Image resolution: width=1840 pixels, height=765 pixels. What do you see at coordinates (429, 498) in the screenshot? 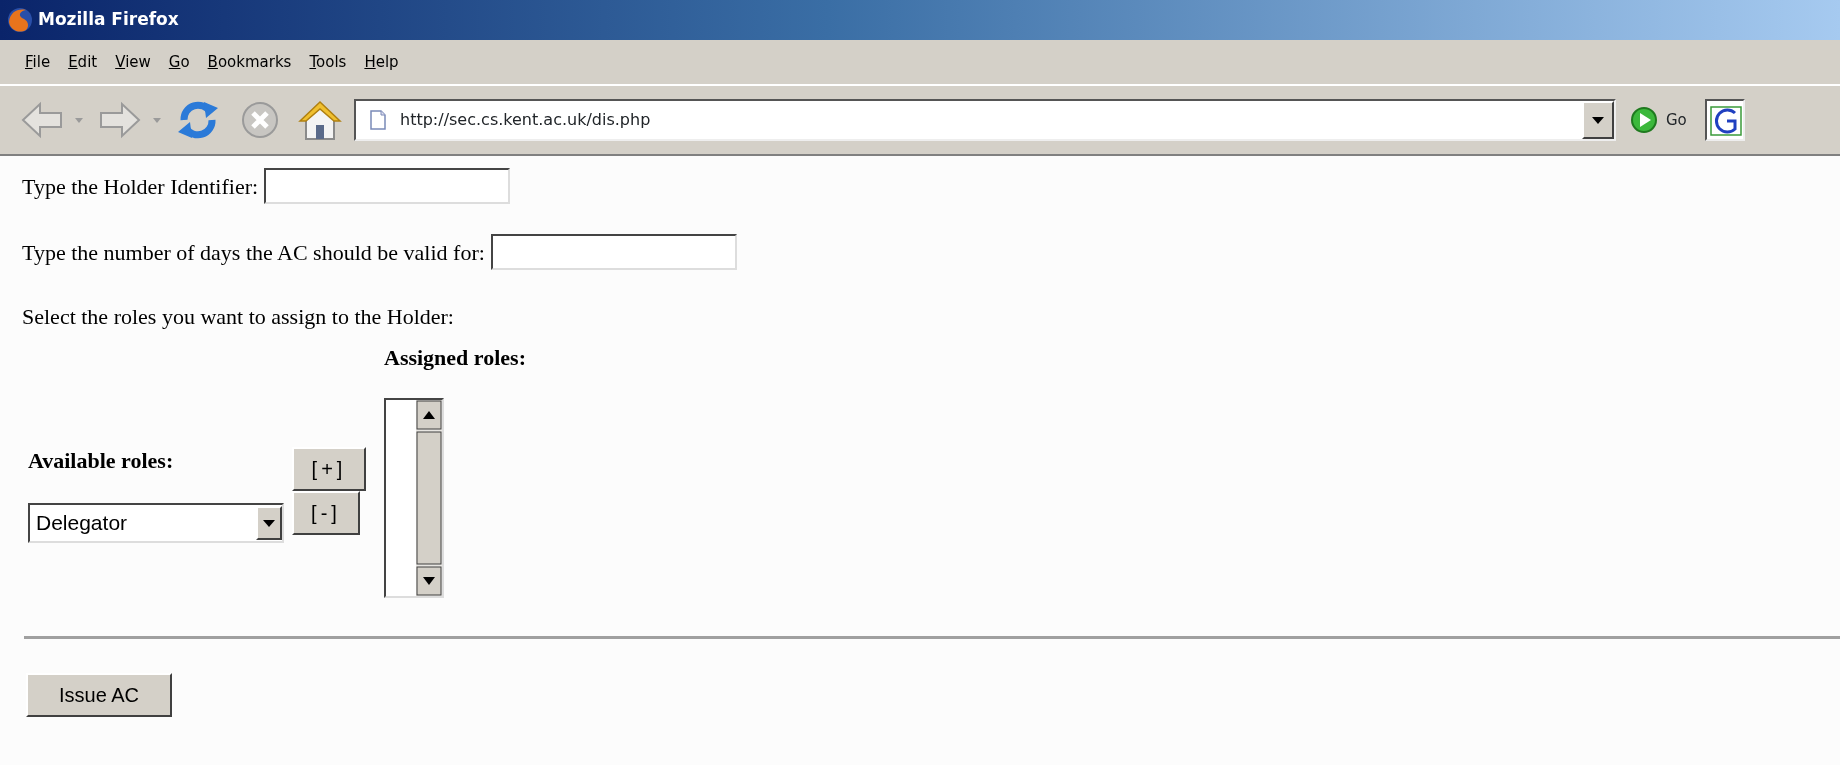
I see `scrollbar` at bounding box center [429, 498].